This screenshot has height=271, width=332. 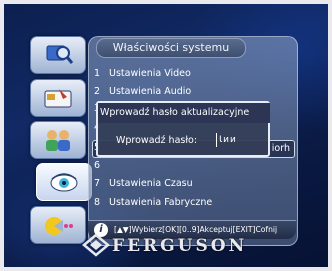 I want to click on menu-item-audio: 2 Ustawienia Audio, so click(x=142, y=92).